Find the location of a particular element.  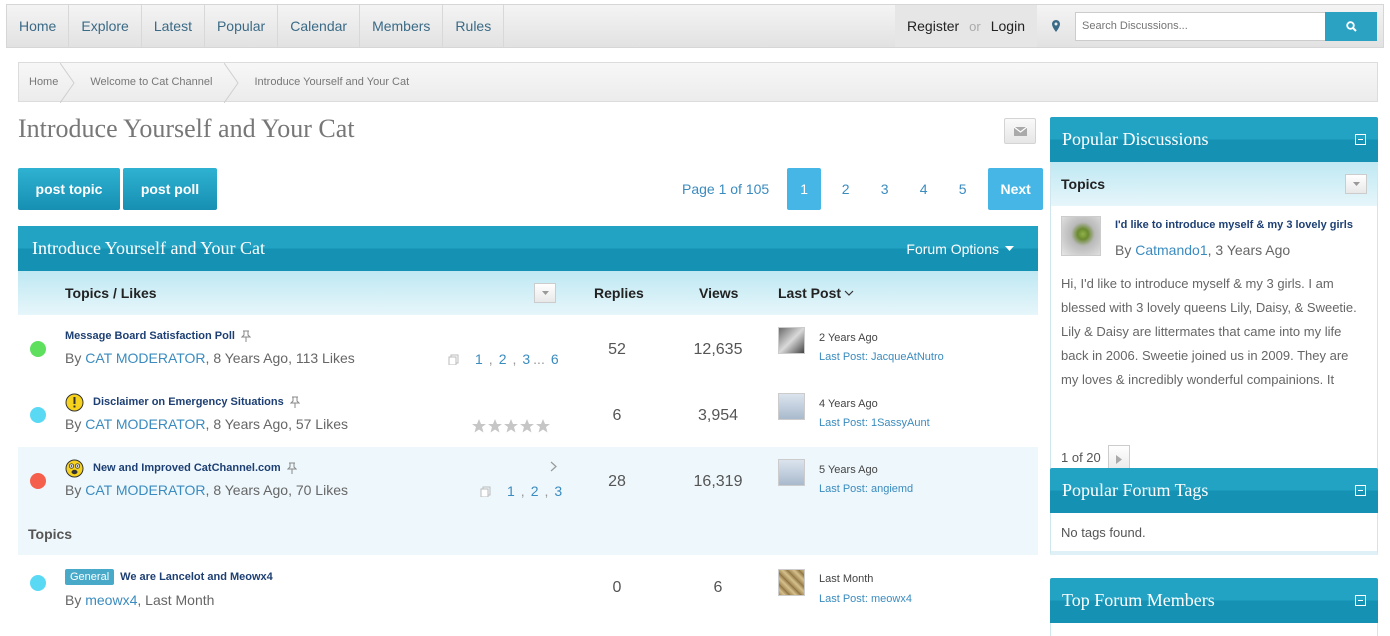

topic-title-link: Message Board Satisfaction Poll is located at coordinates (158, 336).